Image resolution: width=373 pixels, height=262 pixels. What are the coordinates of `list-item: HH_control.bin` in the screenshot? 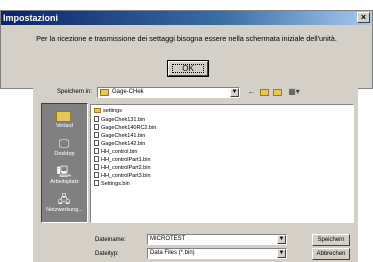 It's located at (115, 151).